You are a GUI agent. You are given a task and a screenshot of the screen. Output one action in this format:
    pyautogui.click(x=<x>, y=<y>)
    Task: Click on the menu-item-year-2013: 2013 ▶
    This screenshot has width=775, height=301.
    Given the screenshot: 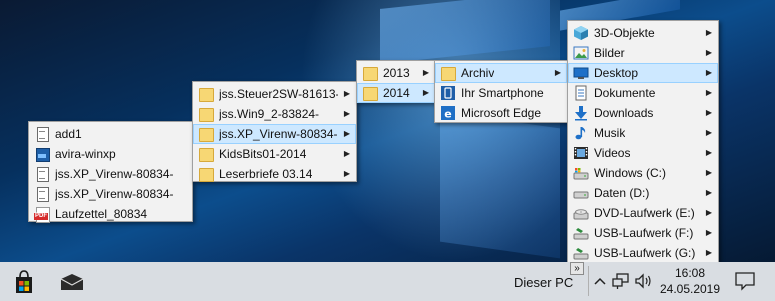 What is the action you would take?
    pyautogui.click(x=396, y=73)
    